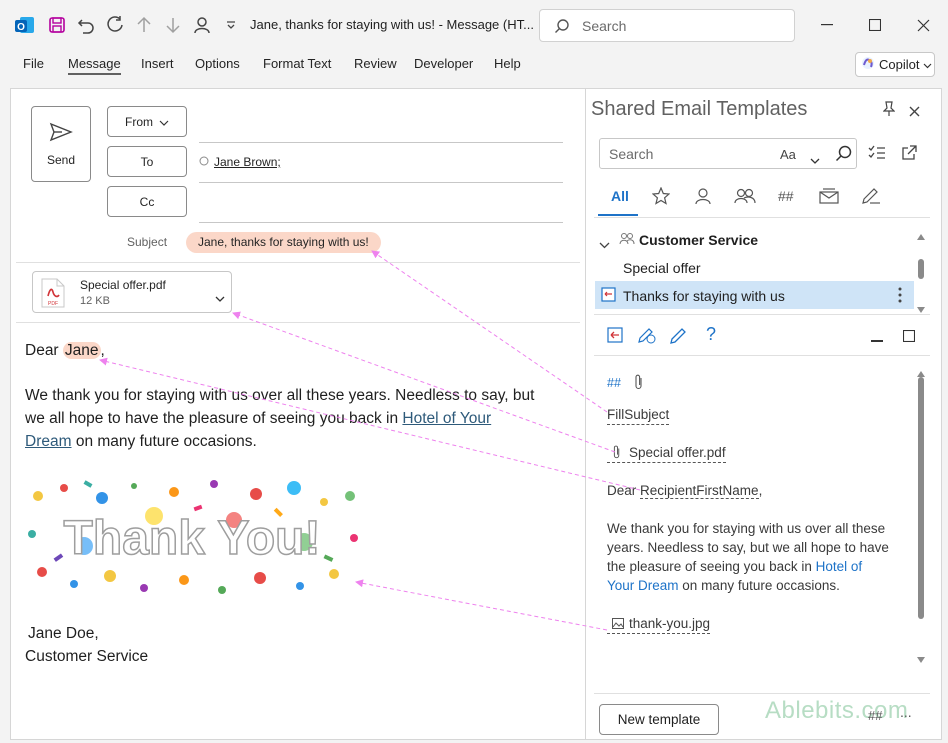  Describe the element at coordinates (760, 490) in the screenshot. I see `preview-comma: ,` at that location.